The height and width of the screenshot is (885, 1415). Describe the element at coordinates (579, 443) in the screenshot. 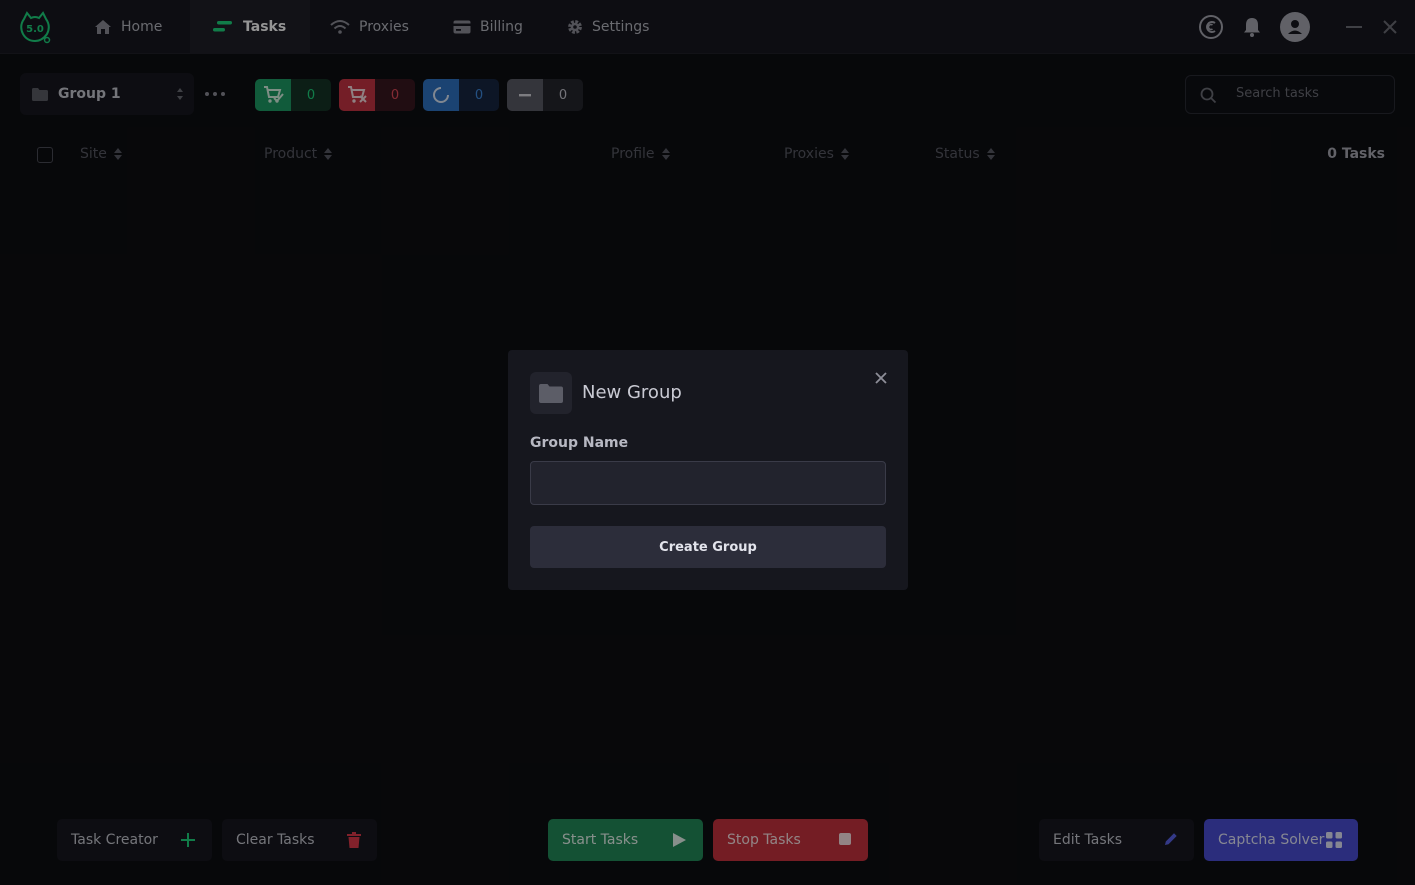

I see `group-name-label: Group Name` at that location.